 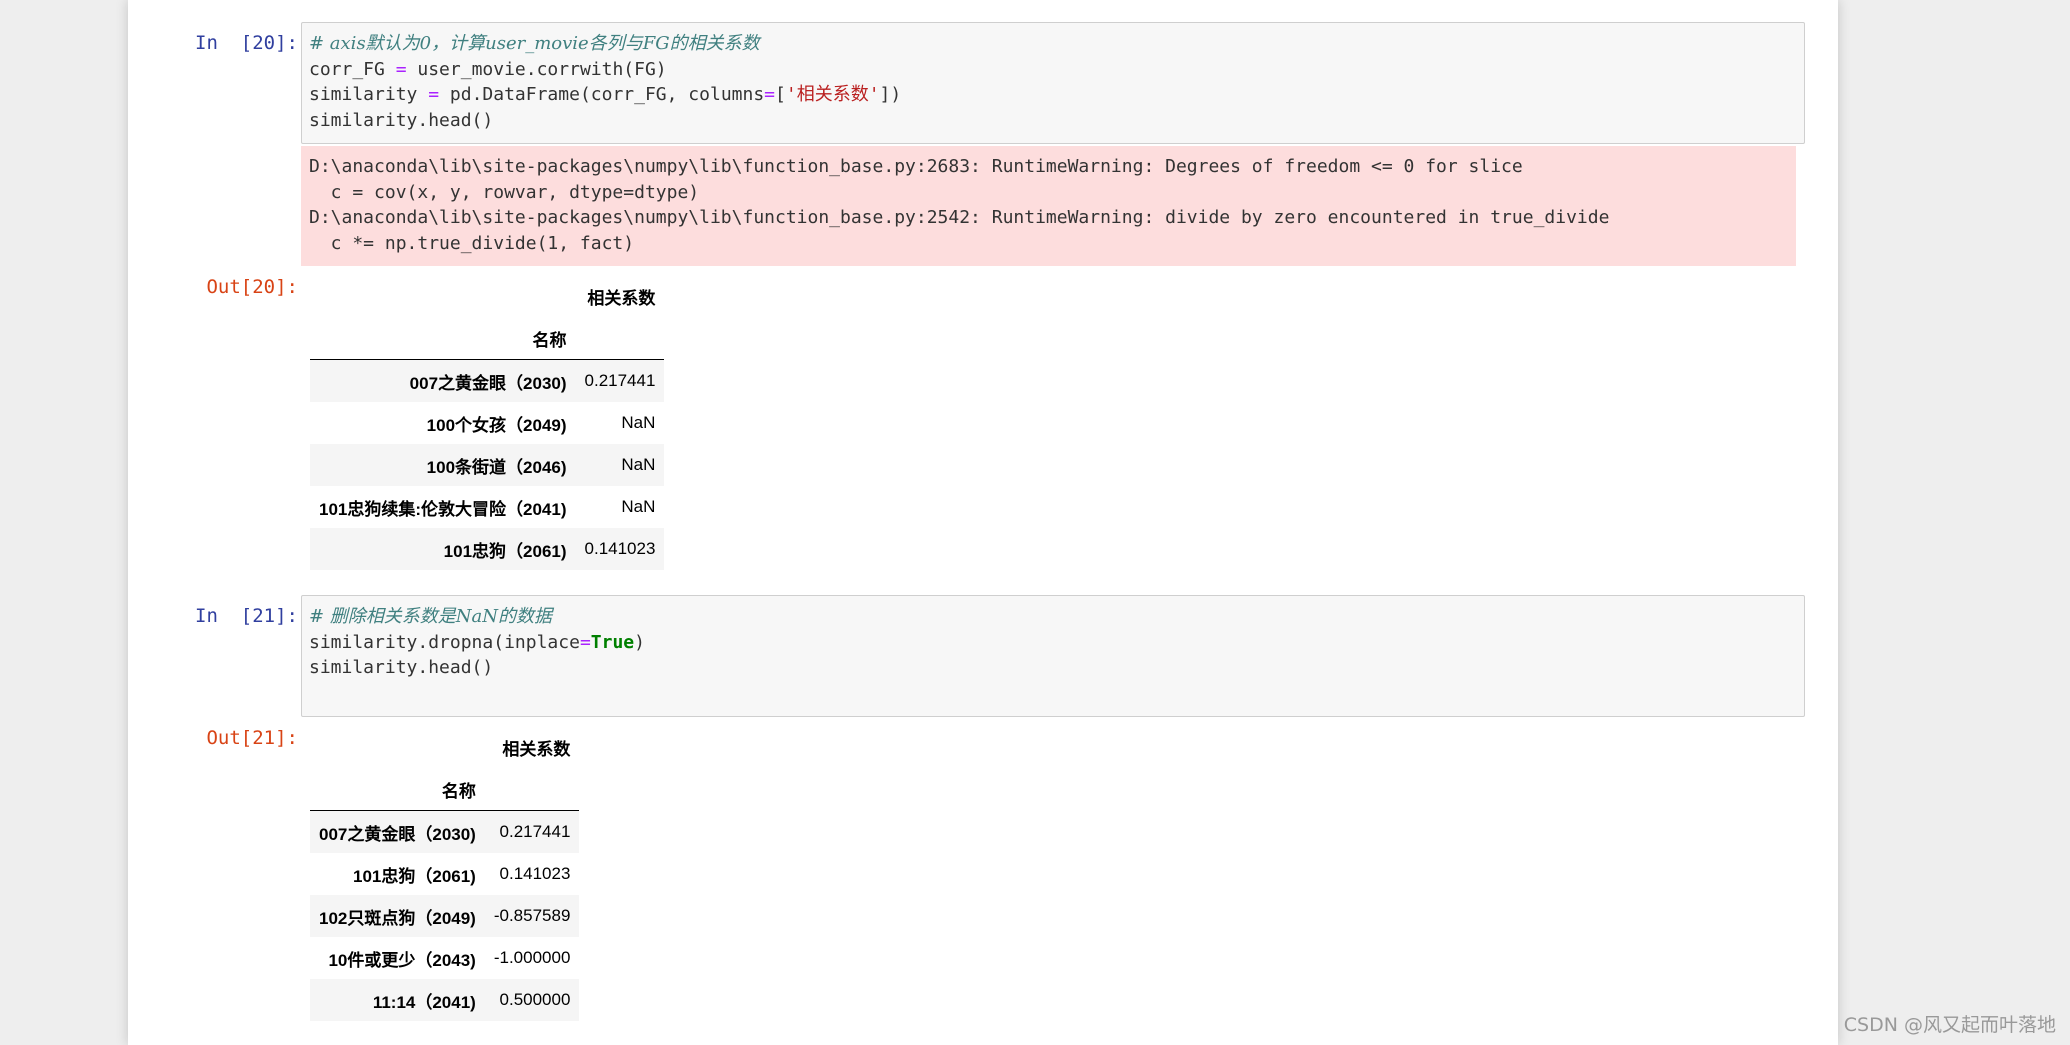 What do you see at coordinates (397, 918) in the screenshot?
I see `row-index: 102只斑点狗（2049)` at bounding box center [397, 918].